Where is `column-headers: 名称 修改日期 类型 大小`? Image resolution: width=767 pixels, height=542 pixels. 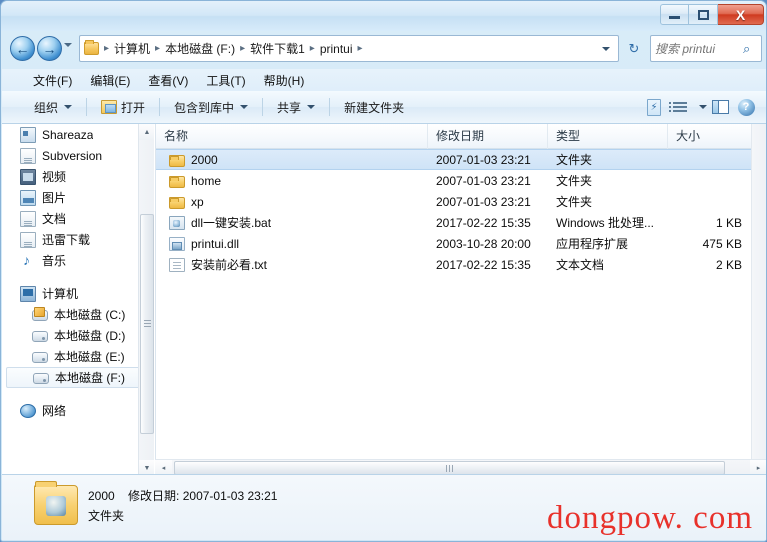
column-headers: 名称 修改日期 类型 大小 is located at coordinates (461, 136).